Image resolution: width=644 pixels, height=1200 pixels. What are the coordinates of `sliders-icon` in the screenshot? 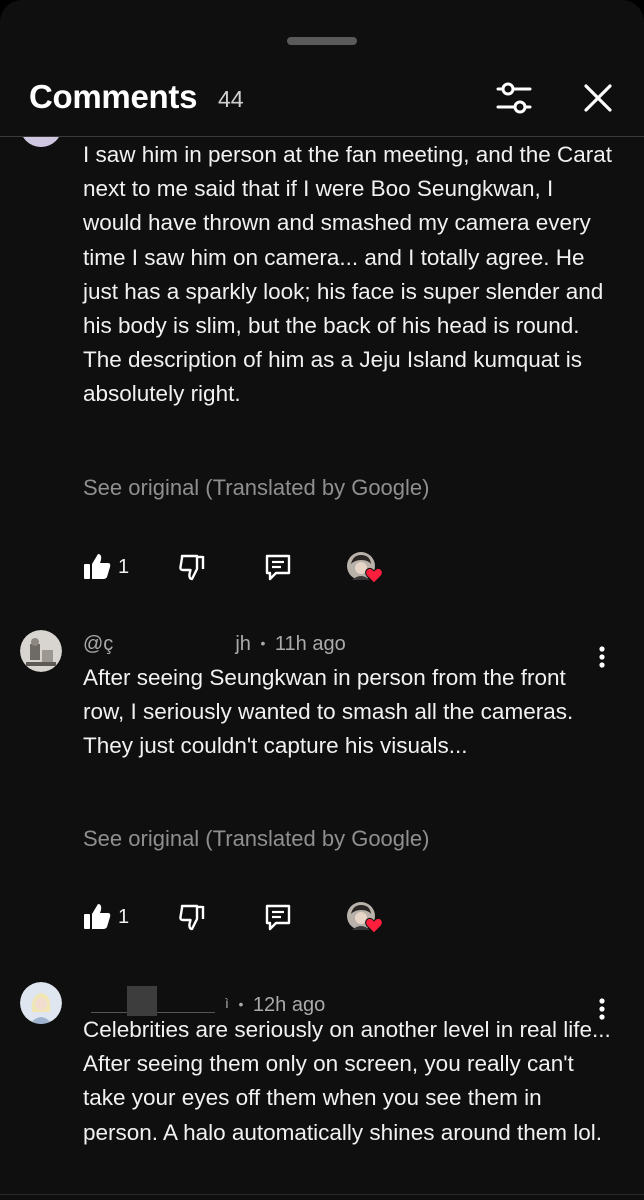 It's located at (514, 98).